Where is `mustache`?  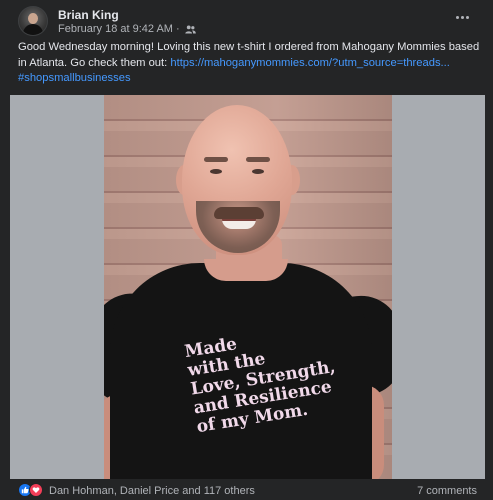 mustache is located at coordinates (239, 213).